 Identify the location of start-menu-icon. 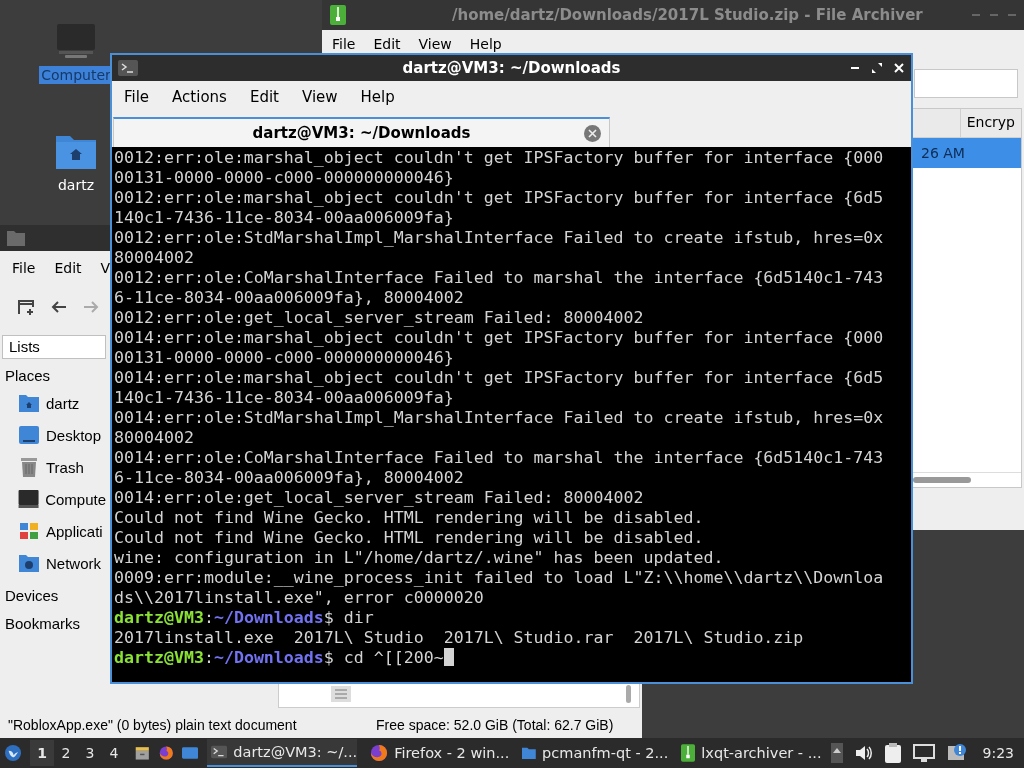
(13, 753).